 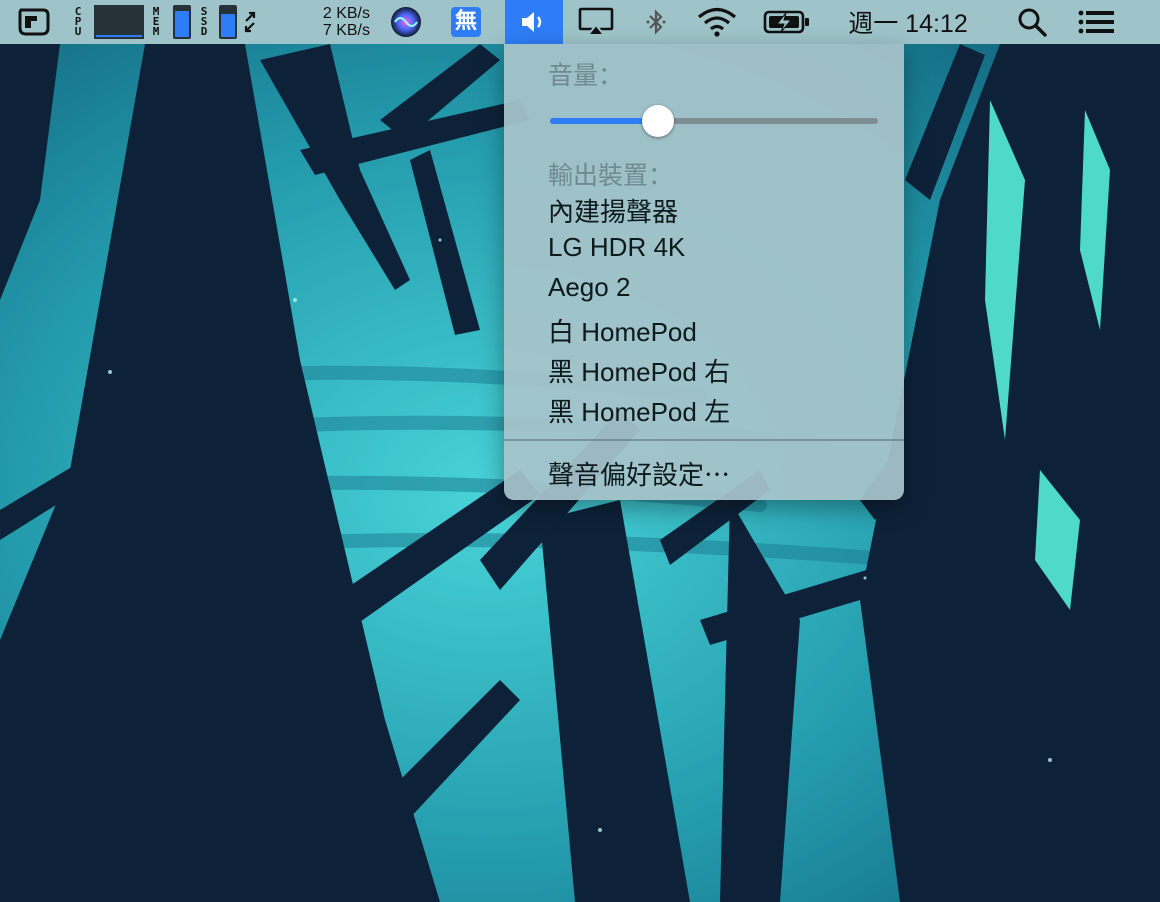 What do you see at coordinates (704, 440) in the screenshot?
I see `menu-divider` at bounding box center [704, 440].